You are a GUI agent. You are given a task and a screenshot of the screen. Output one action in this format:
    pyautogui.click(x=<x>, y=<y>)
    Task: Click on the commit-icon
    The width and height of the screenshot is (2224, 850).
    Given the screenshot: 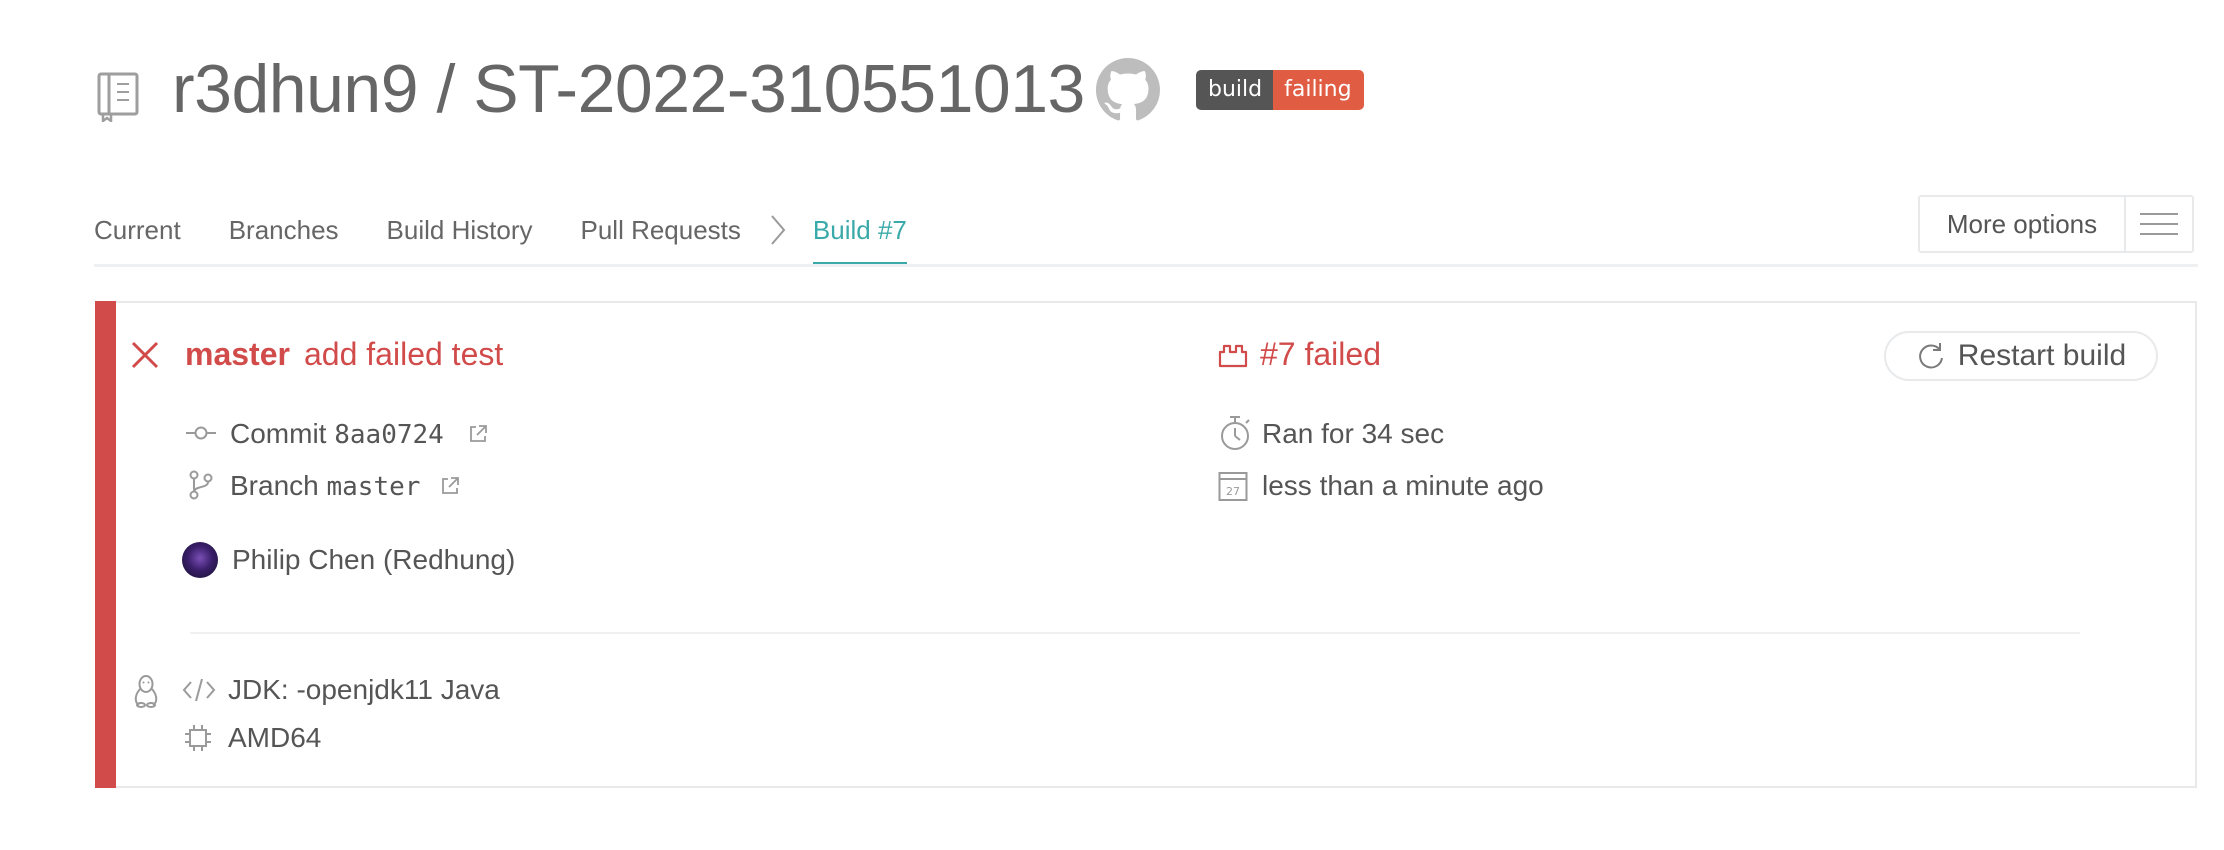 What is the action you would take?
    pyautogui.click(x=201, y=433)
    